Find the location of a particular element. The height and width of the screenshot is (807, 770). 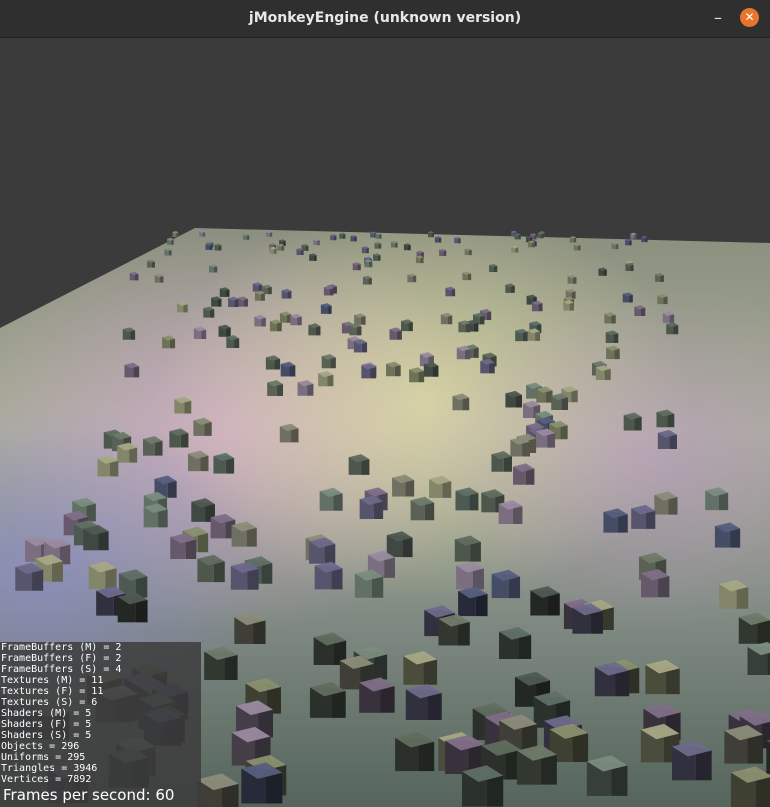

stat-textures-m: Textures (M) = 11 is located at coordinates (52, 680).